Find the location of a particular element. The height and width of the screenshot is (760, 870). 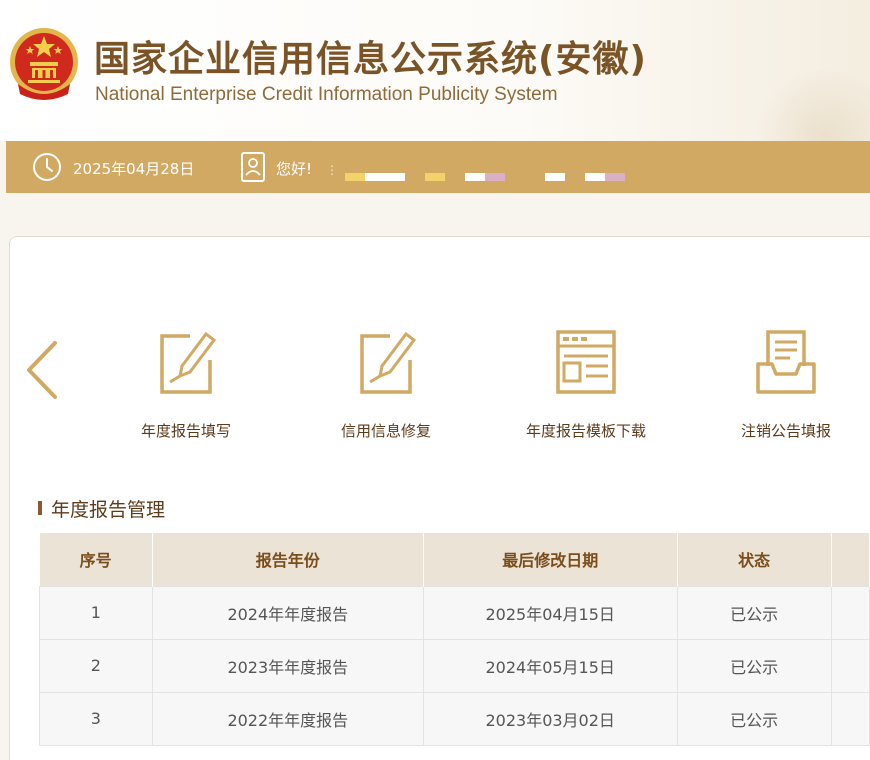

cell-year: 2023年年度报告 is located at coordinates (288, 665).